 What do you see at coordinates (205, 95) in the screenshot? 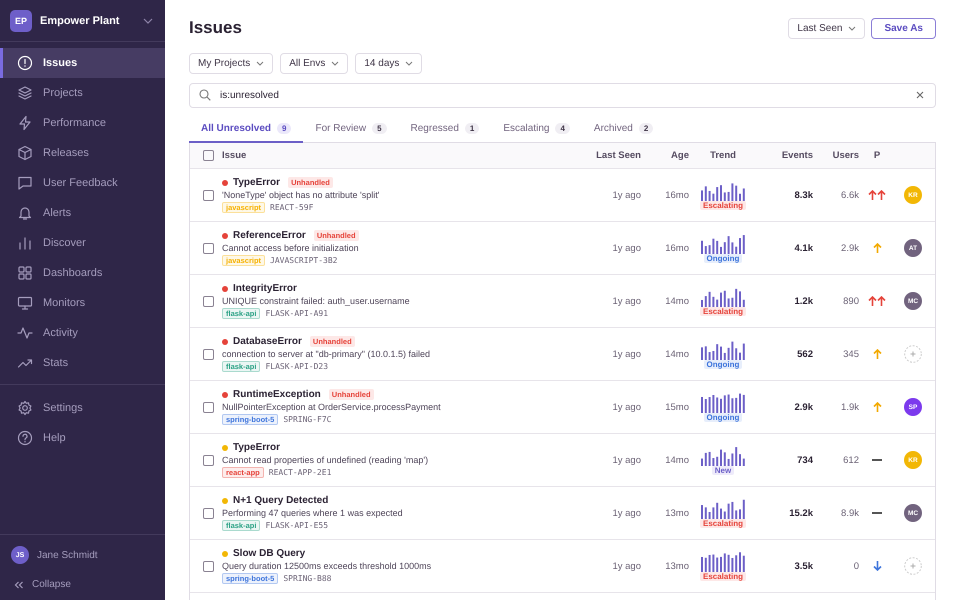
I see `search-icon` at bounding box center [205, 95].